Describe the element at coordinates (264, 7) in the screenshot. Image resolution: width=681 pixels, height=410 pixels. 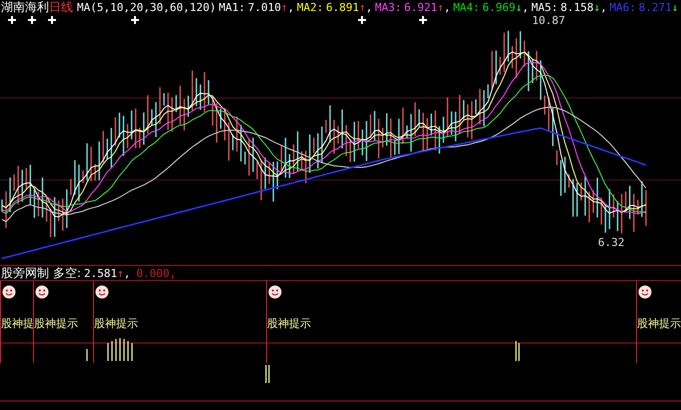
I see `average-value: 7.010` at that location.